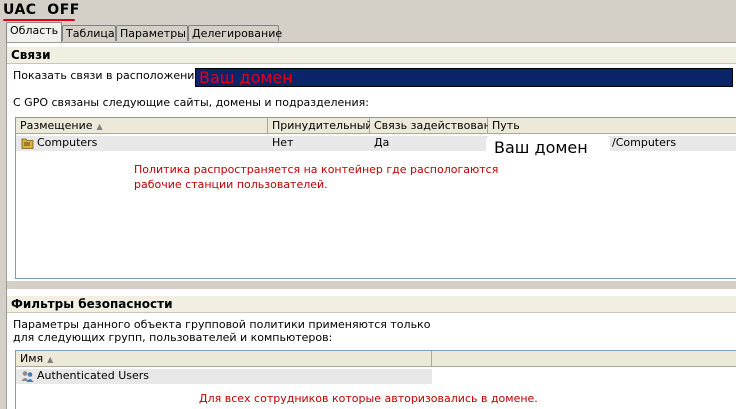 The height and width of the screenshot is (409, 736). Describe the element at coordinates (644, 142) in the screenshot. I see `row-path-suffix: /Computers` at that location.